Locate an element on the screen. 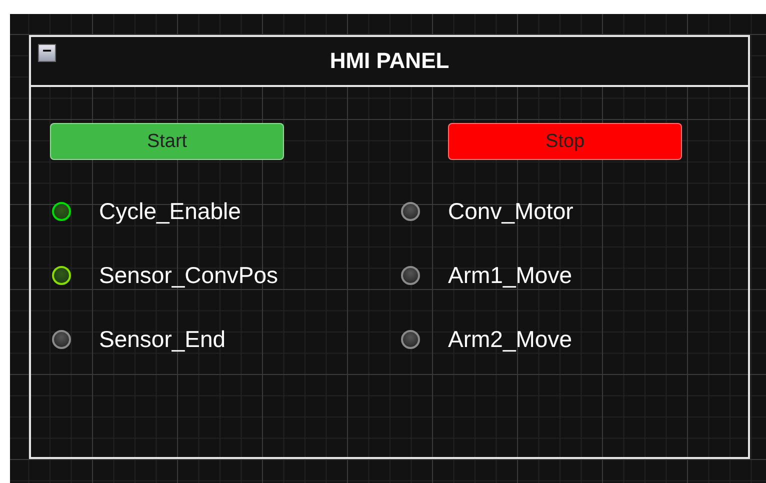 This screenshot has width=766, height=483. lamp-label: Cycle_Enable is located at coordinates (170, 211).